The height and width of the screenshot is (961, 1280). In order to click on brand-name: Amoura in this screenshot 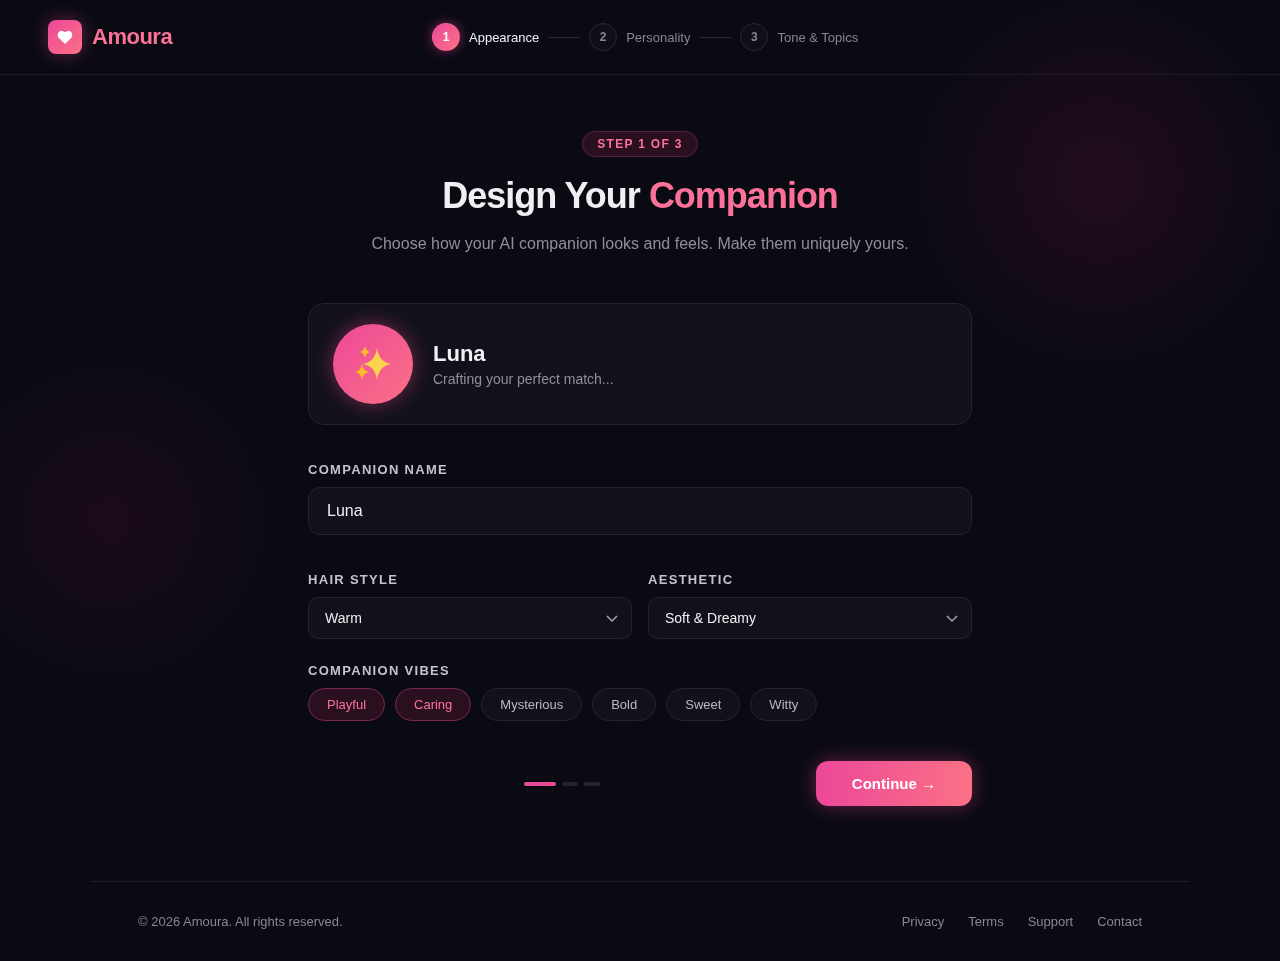, I will do `click(132, 37)`.